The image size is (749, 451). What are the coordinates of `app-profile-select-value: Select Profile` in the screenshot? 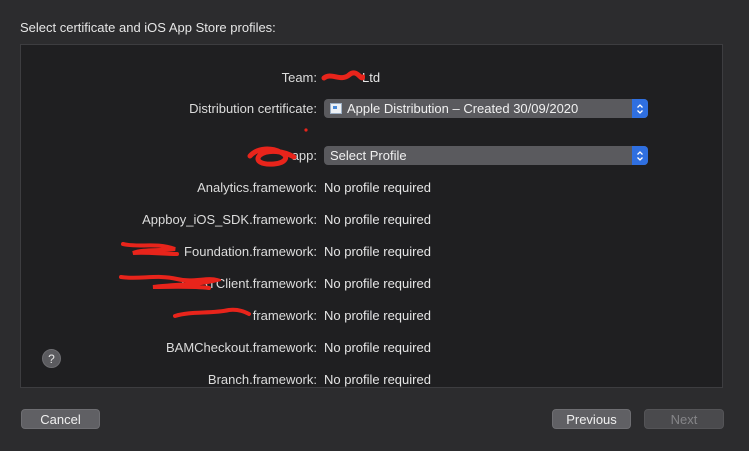 It's located at (368, 155).